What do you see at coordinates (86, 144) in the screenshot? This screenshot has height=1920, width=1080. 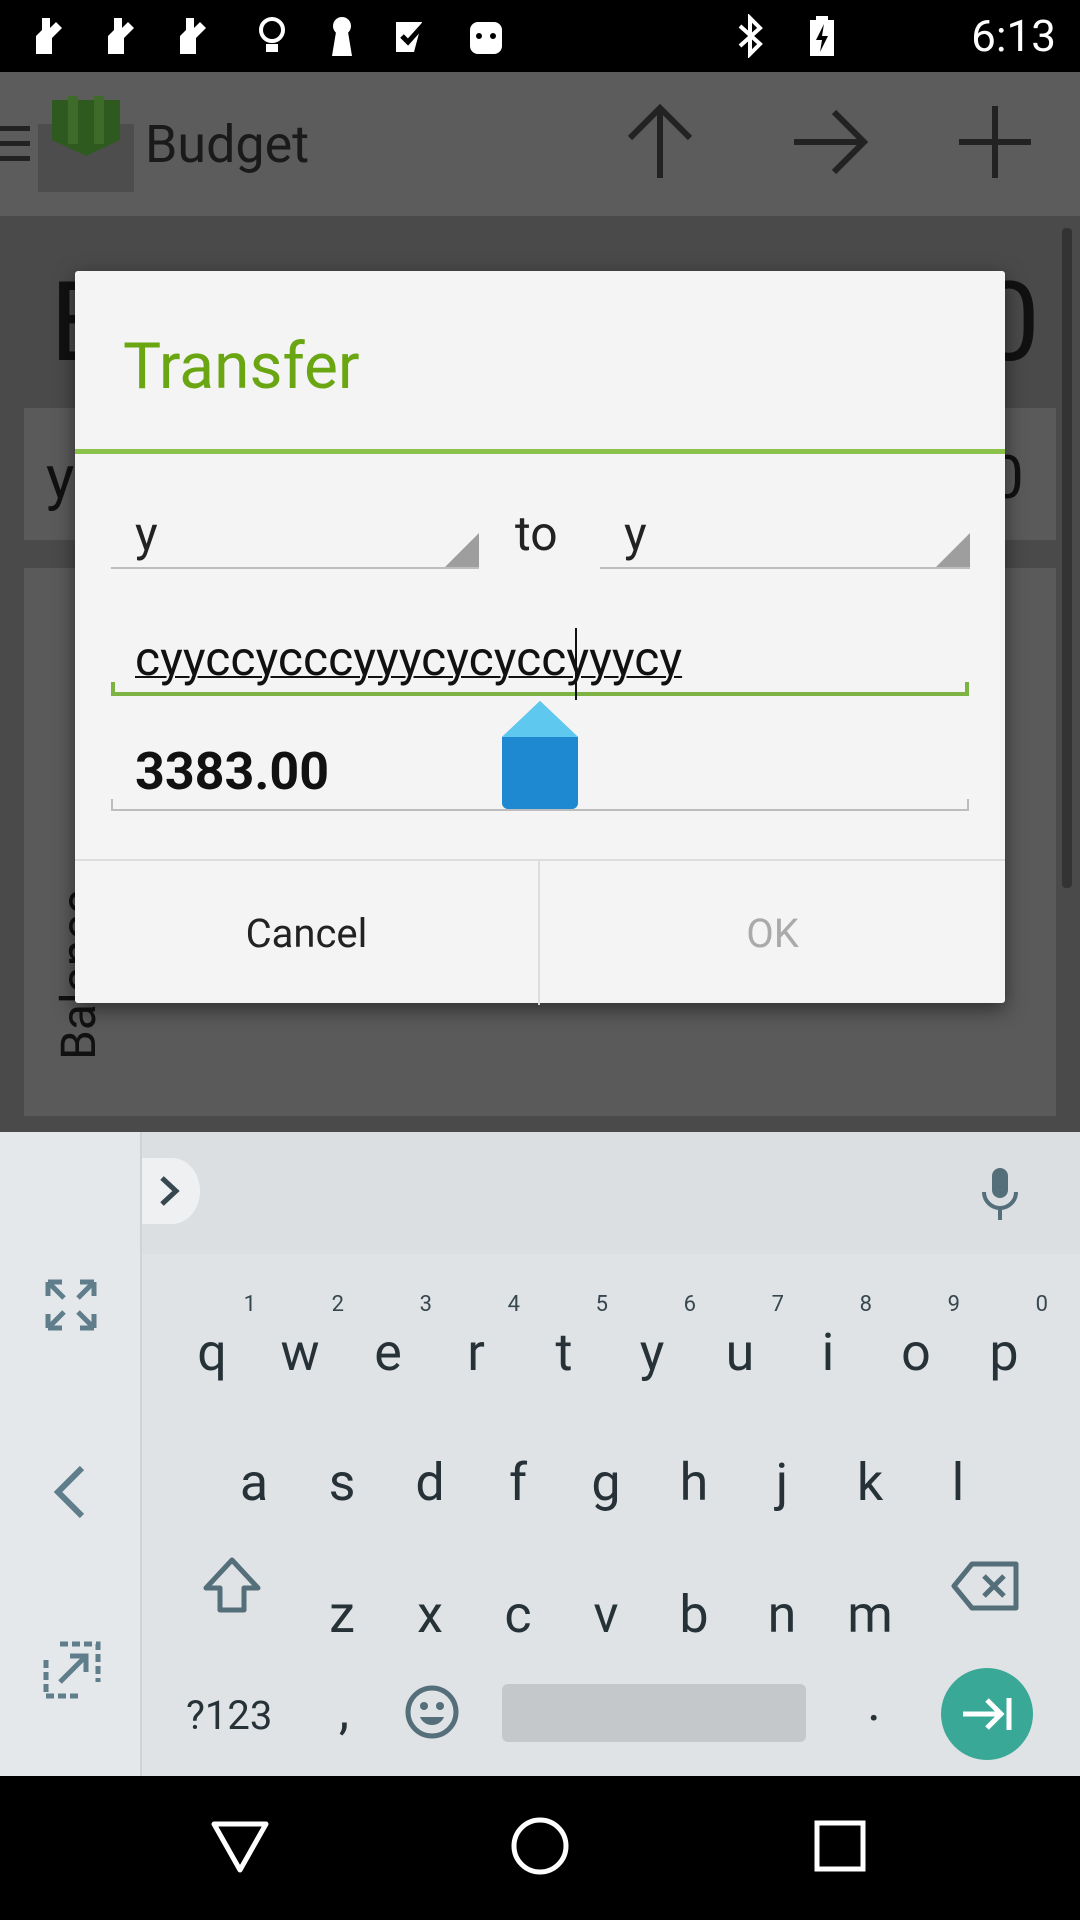 I see `app-logo-icon` at bounding box center [86, 144].